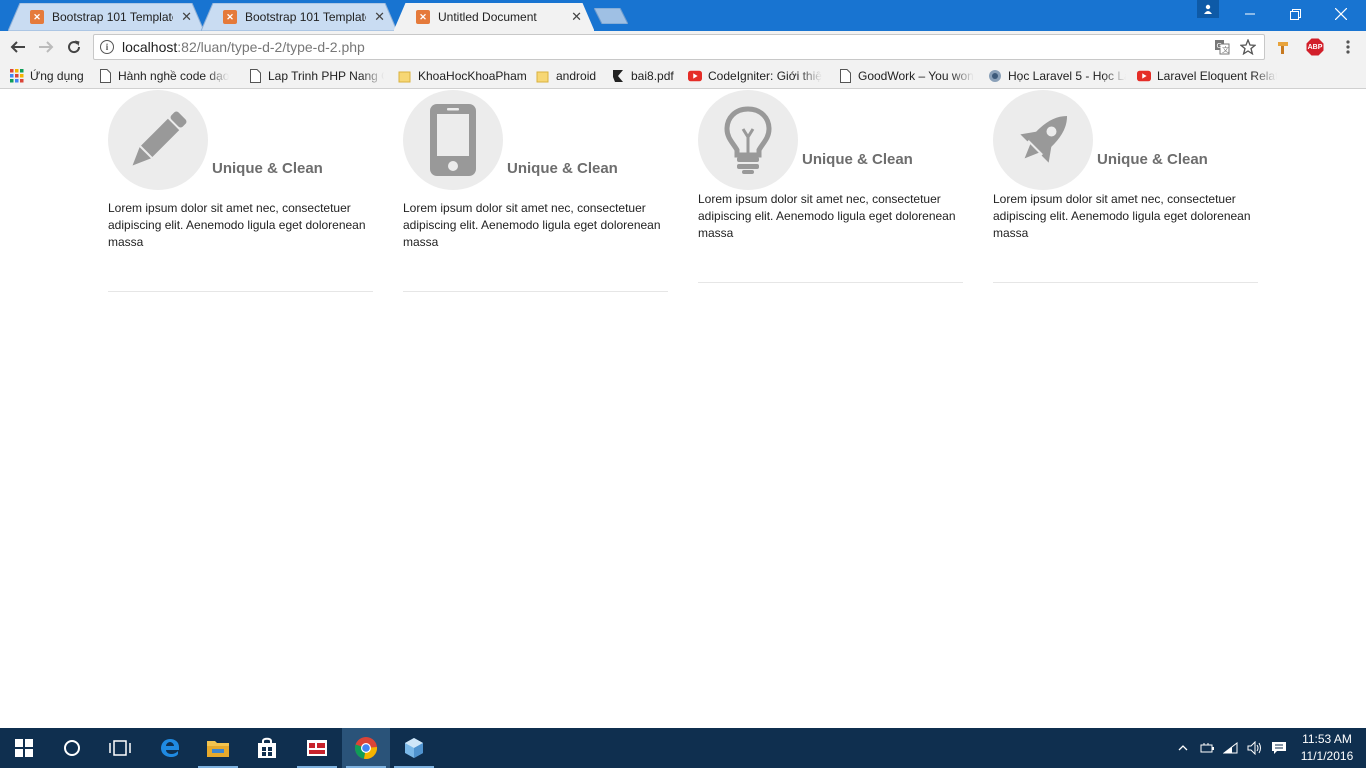 The height and width of the screenshot is (768, 1366). I want to click on taskbar-edge, so click(170, 748).